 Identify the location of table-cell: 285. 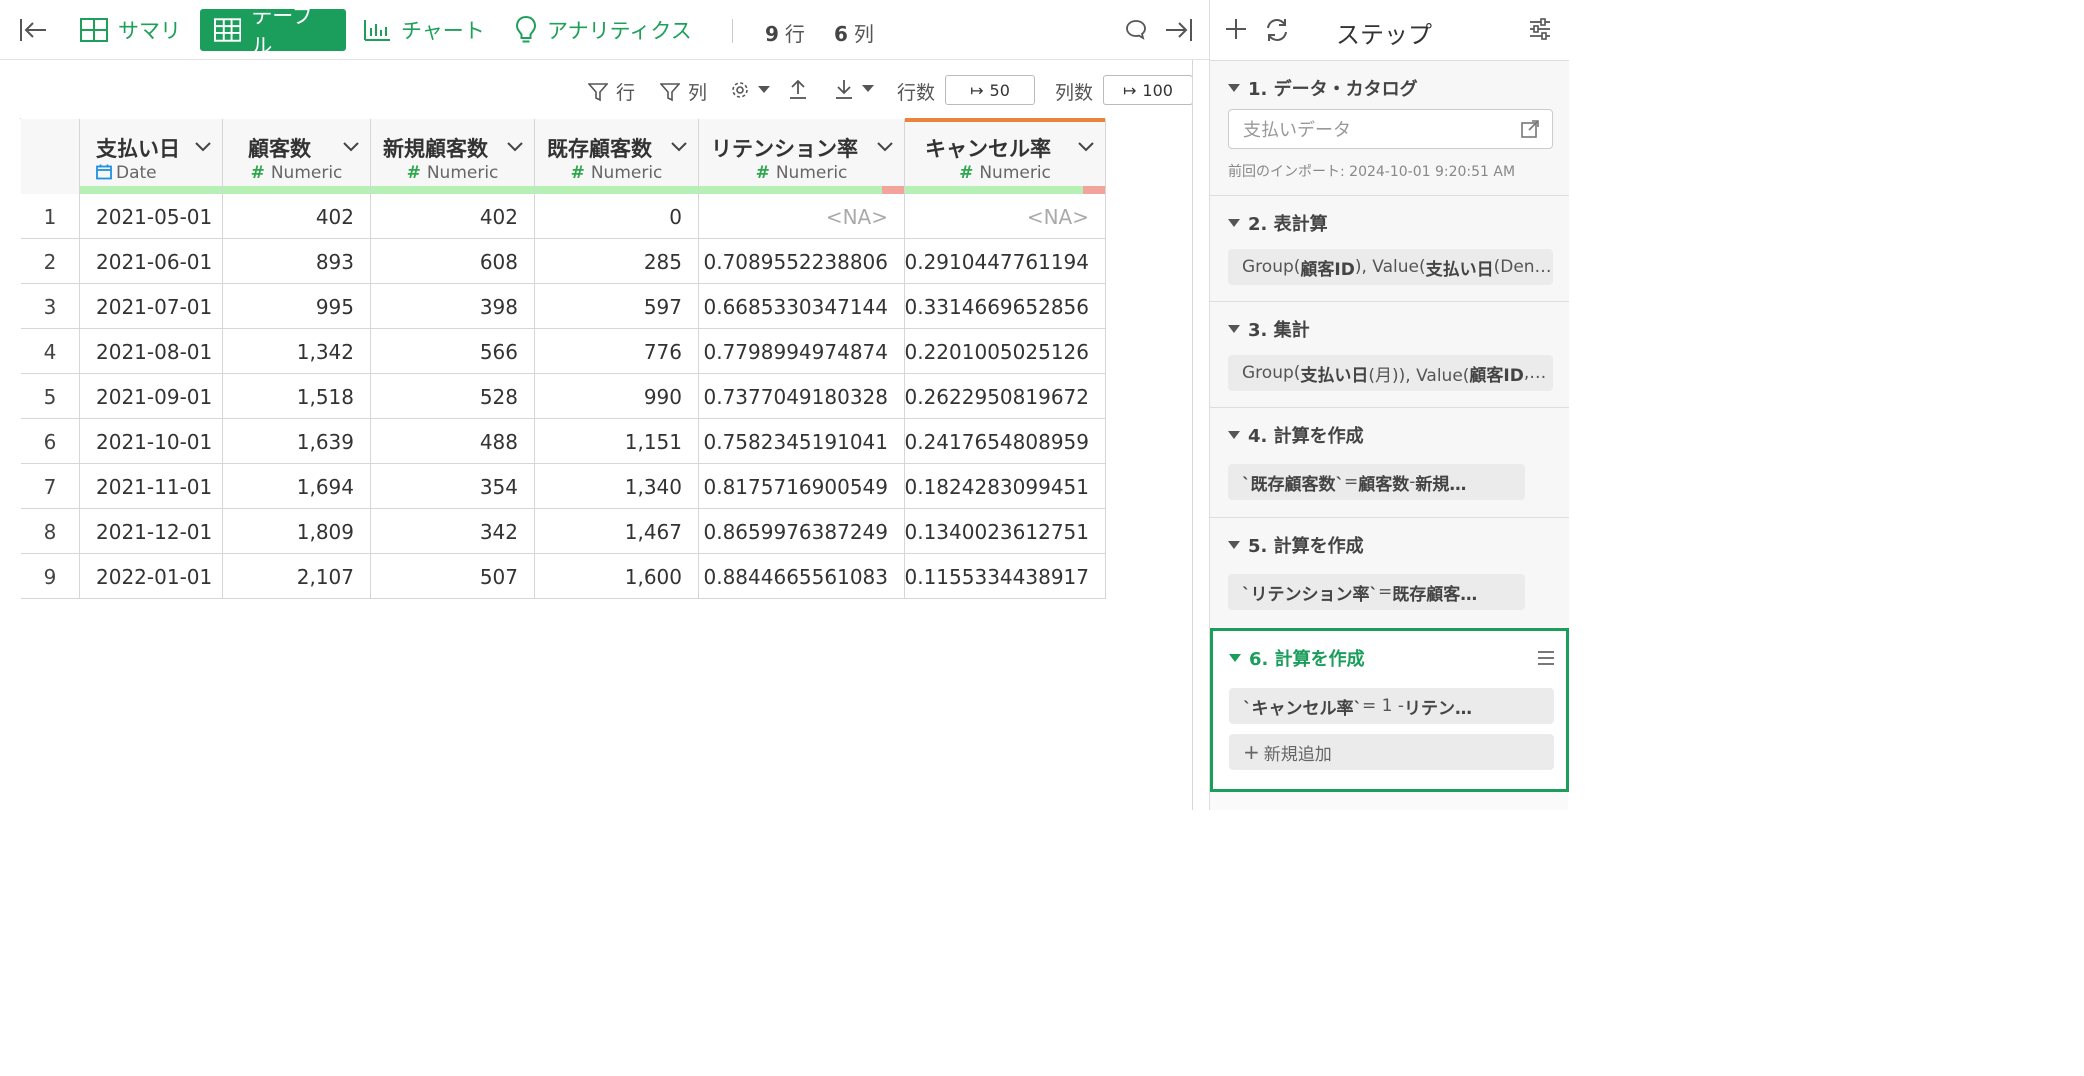
(617, 261).